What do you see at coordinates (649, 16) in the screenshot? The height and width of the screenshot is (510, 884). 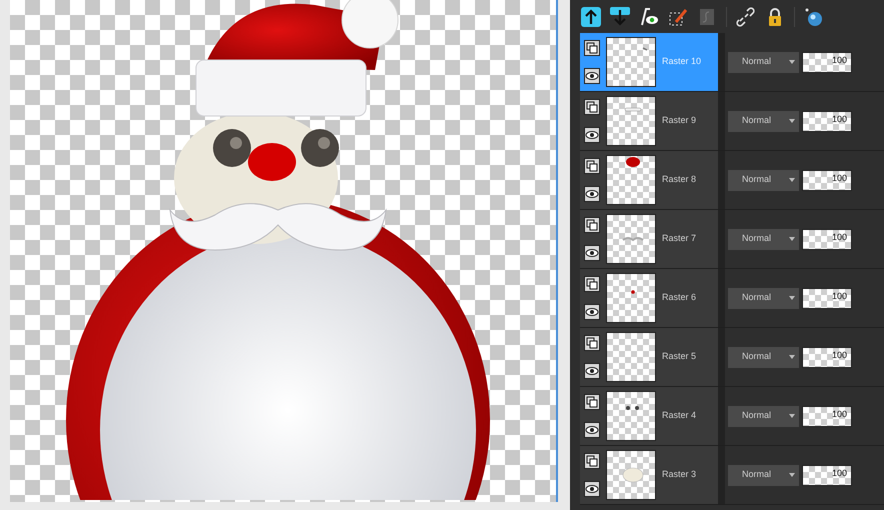 I see `eye-effect-icon` at bounding box center [649, 16].